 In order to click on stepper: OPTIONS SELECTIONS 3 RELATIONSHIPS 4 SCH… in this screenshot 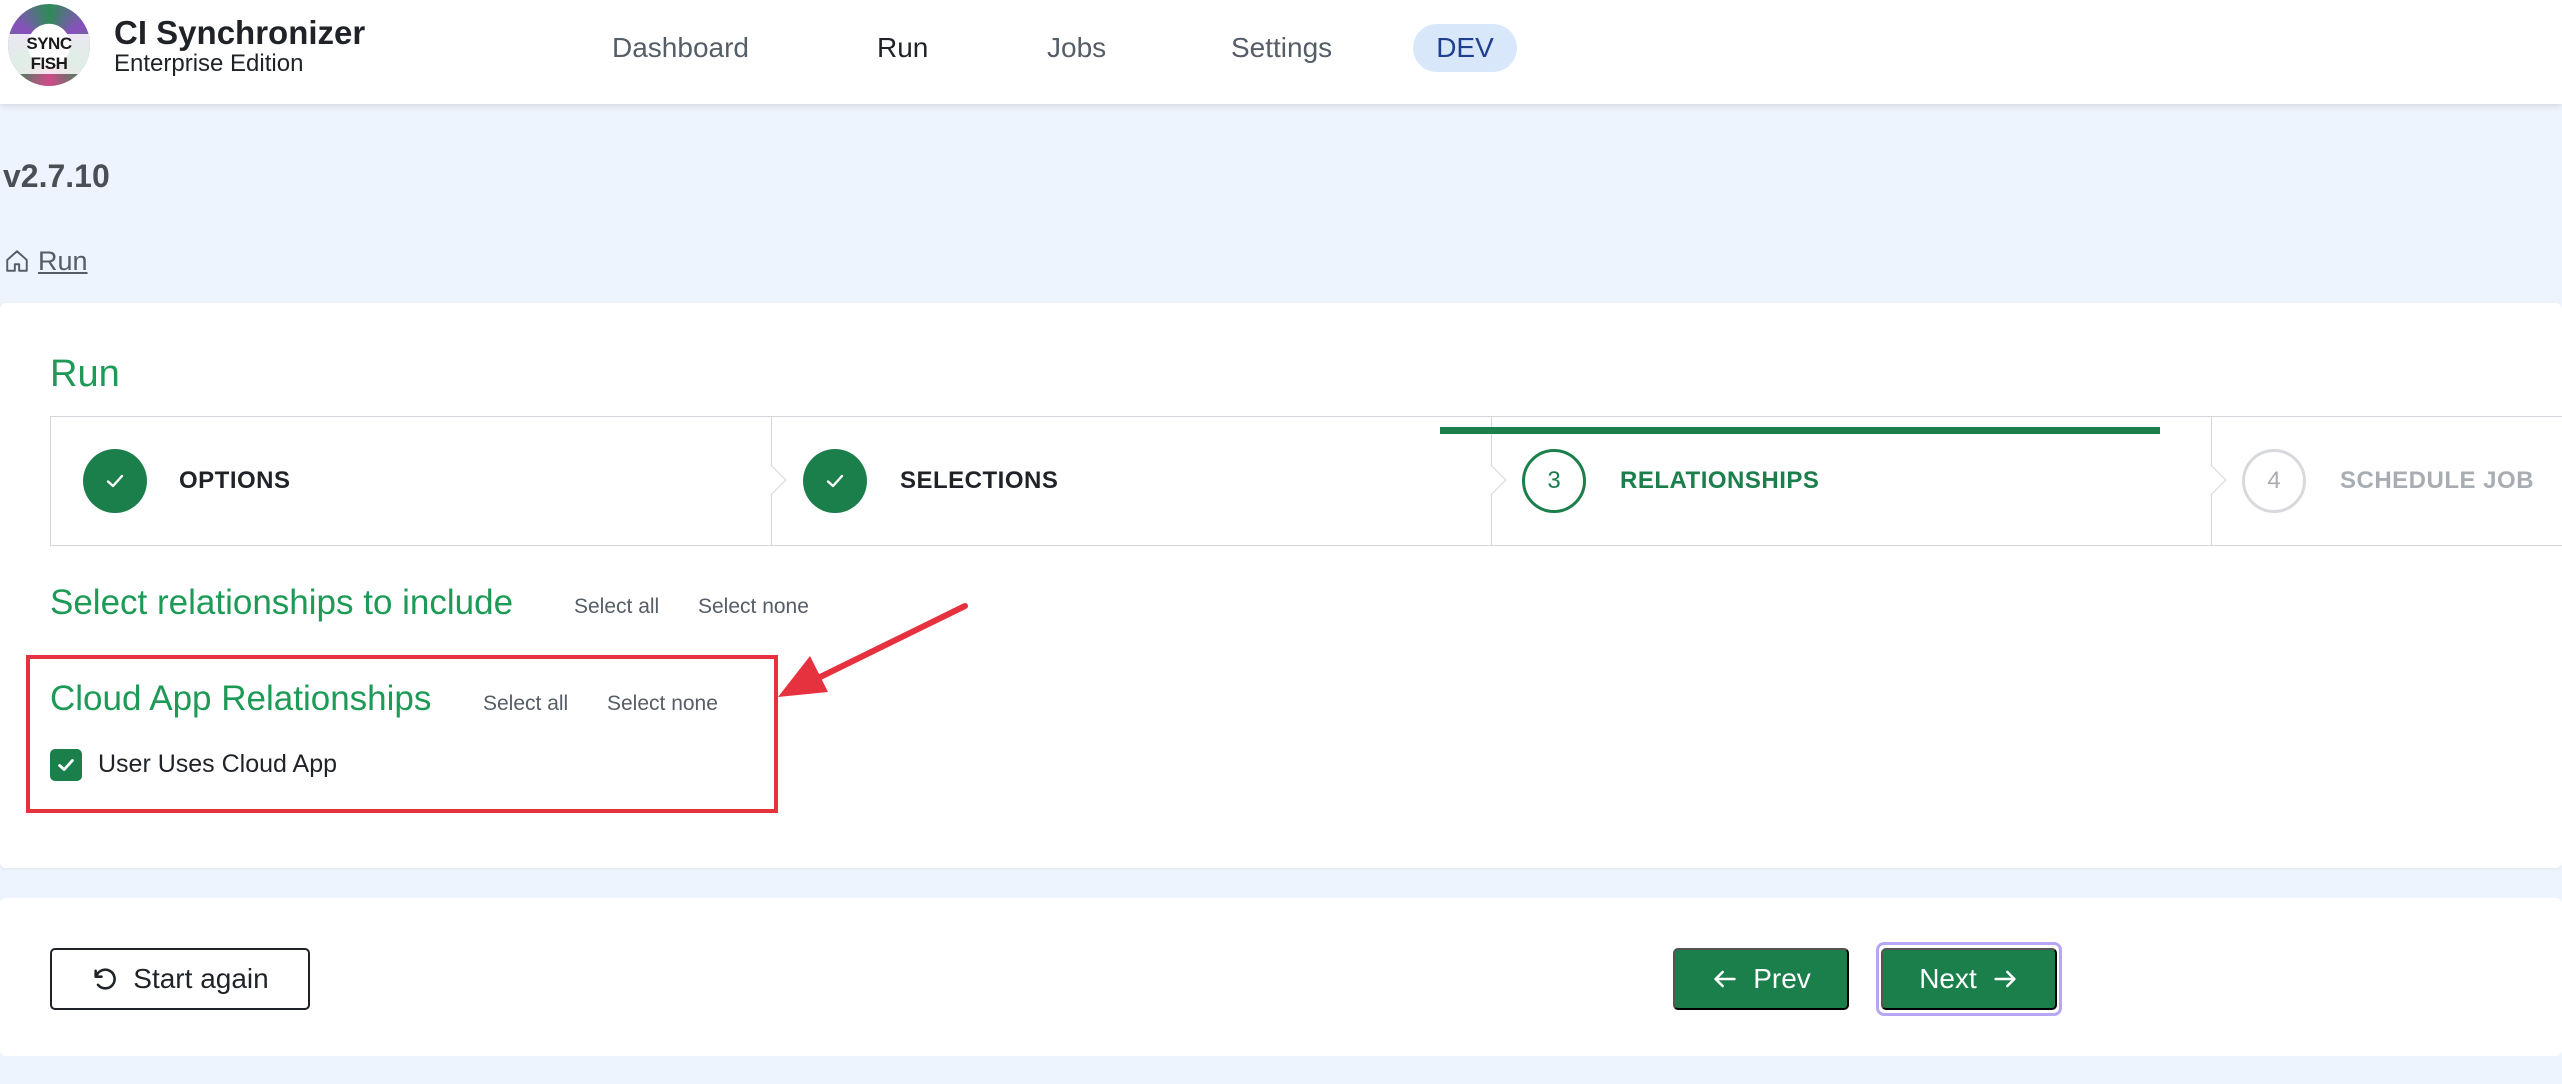, I will do `click(1306, 481)`.